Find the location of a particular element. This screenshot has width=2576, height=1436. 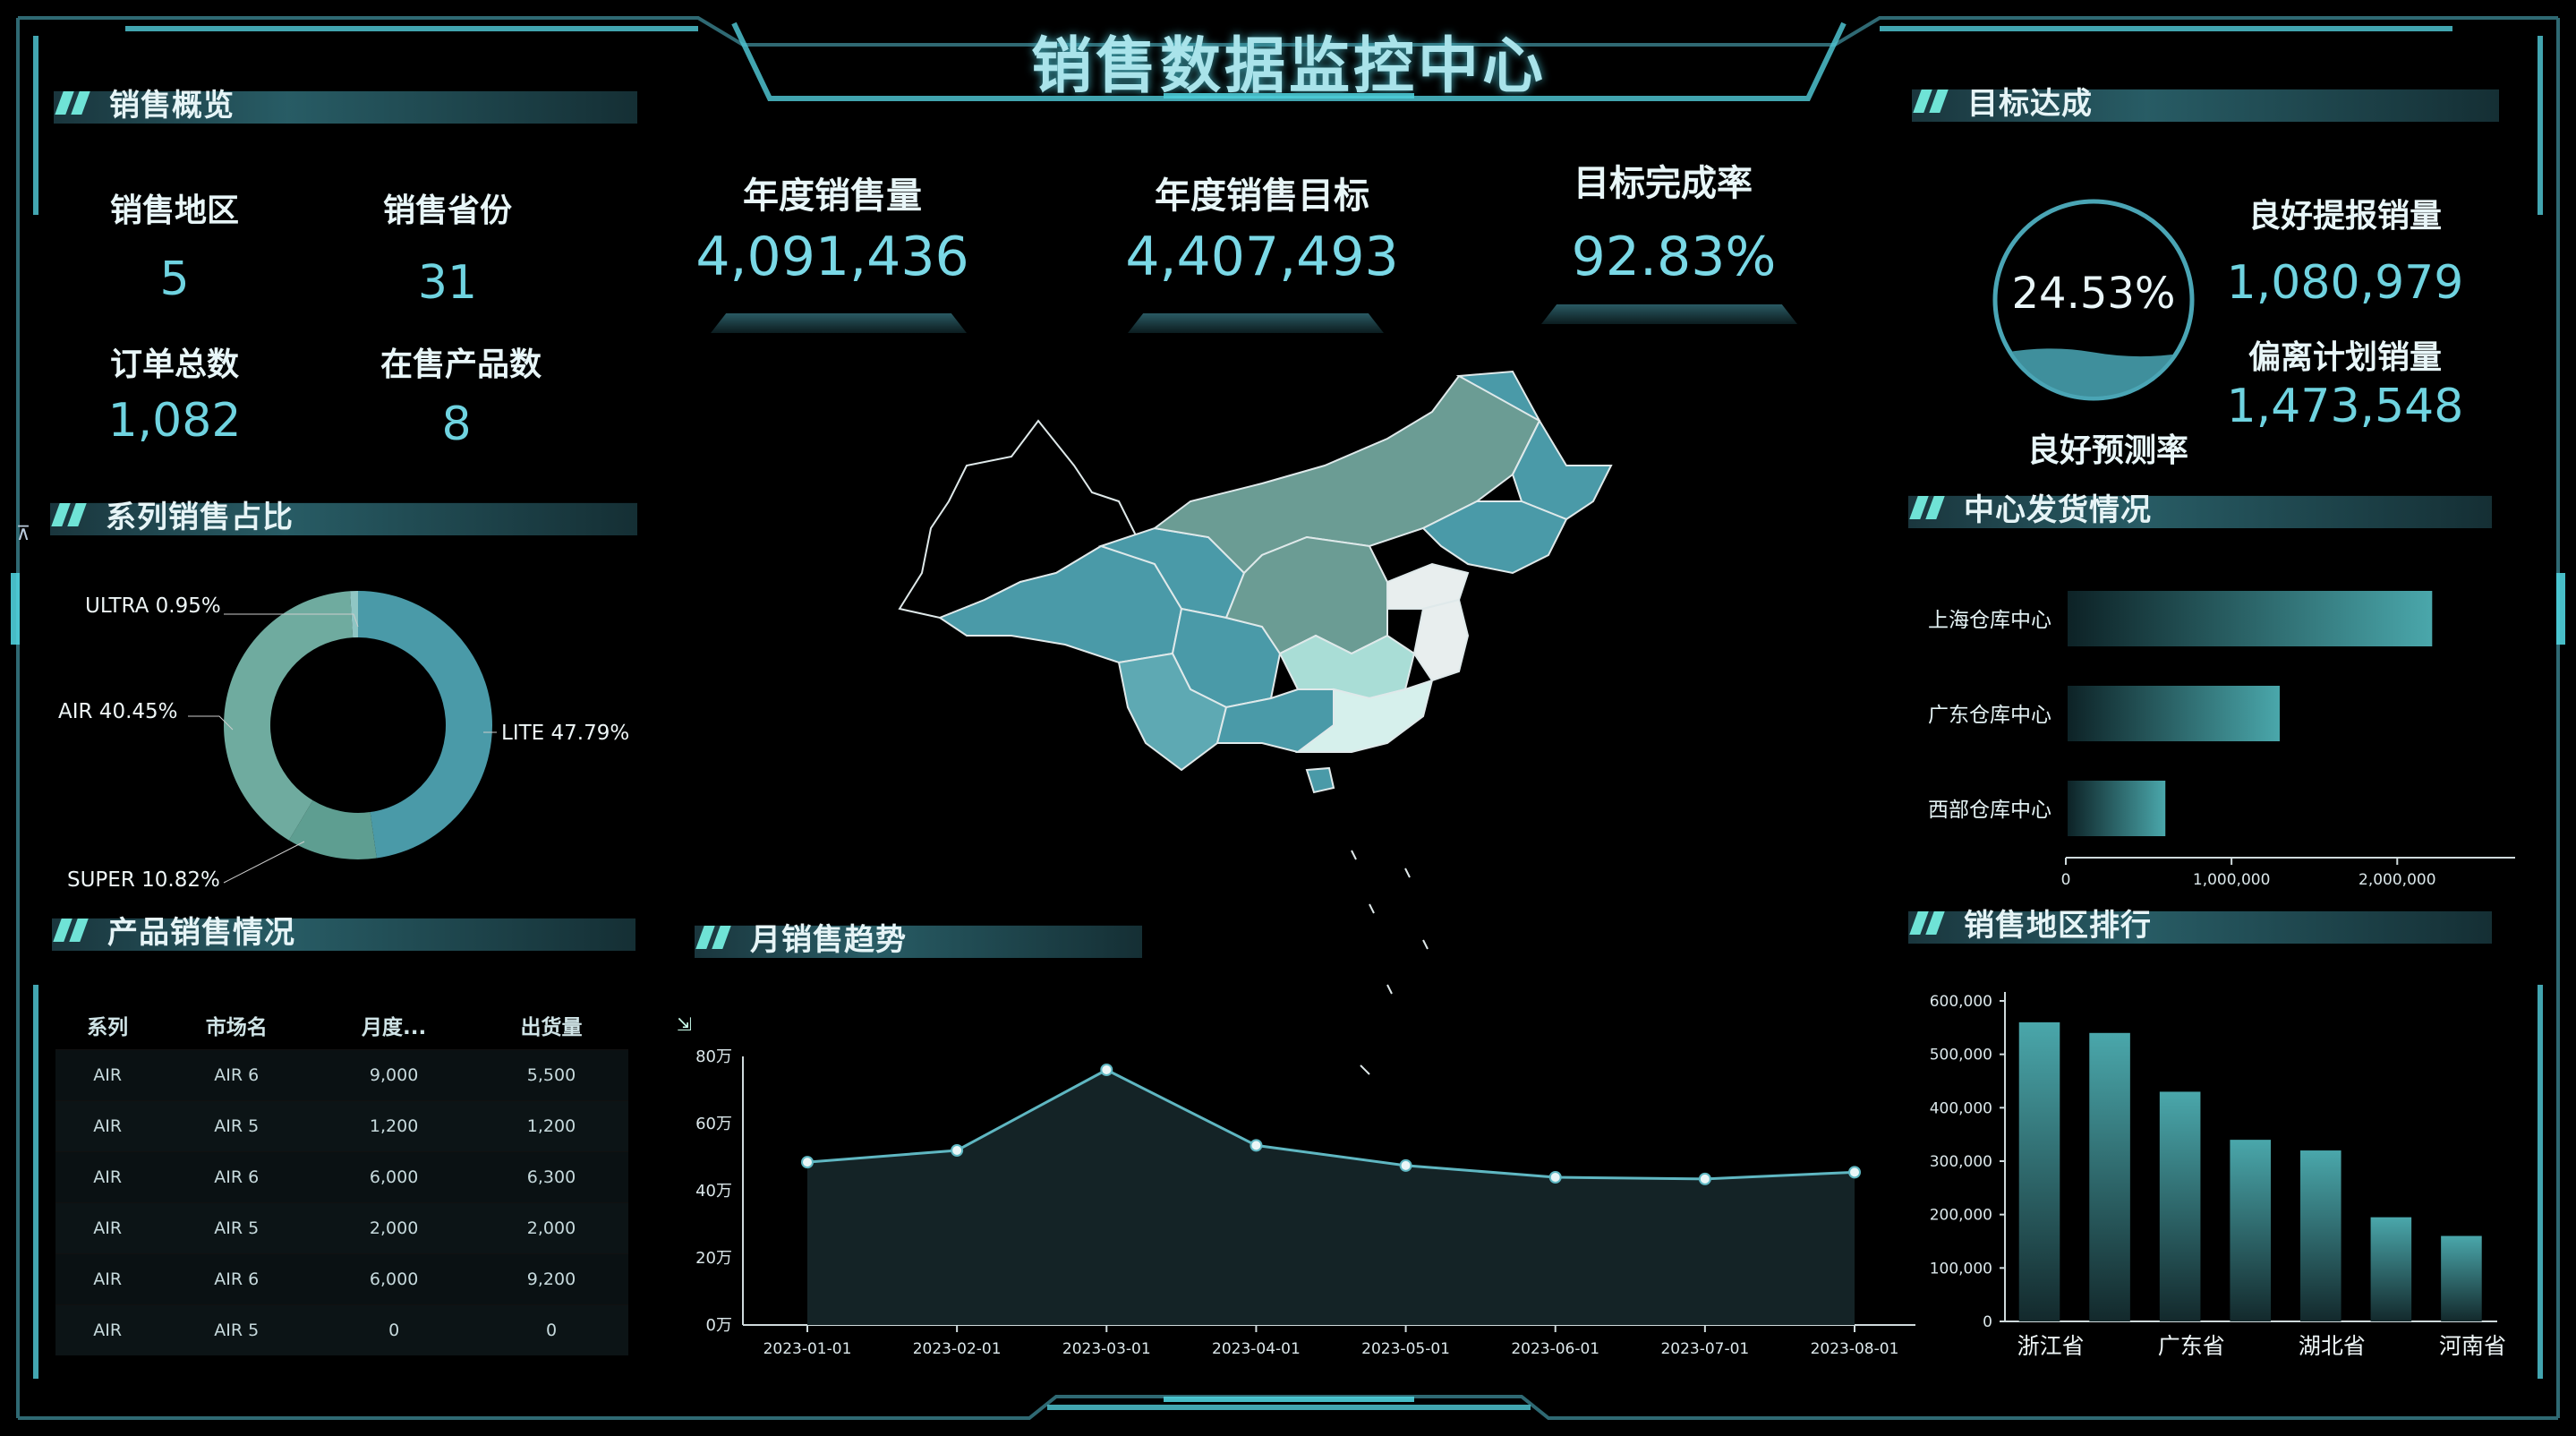

kpi-annual-target-label: 年度销售目标 is located at coordinates (1262, 196).